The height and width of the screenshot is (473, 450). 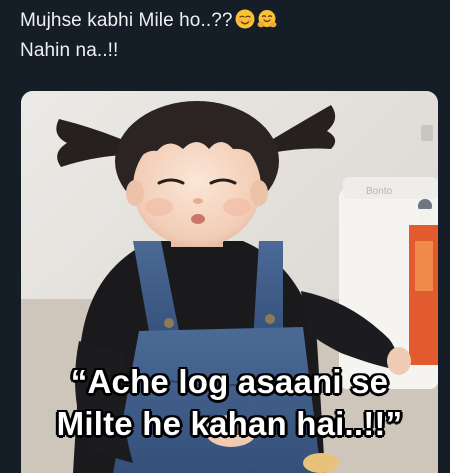 What do you see at coordinates (159, 207) in the screenshot?
I see `left-cheek` at bounding box center [159, 207].